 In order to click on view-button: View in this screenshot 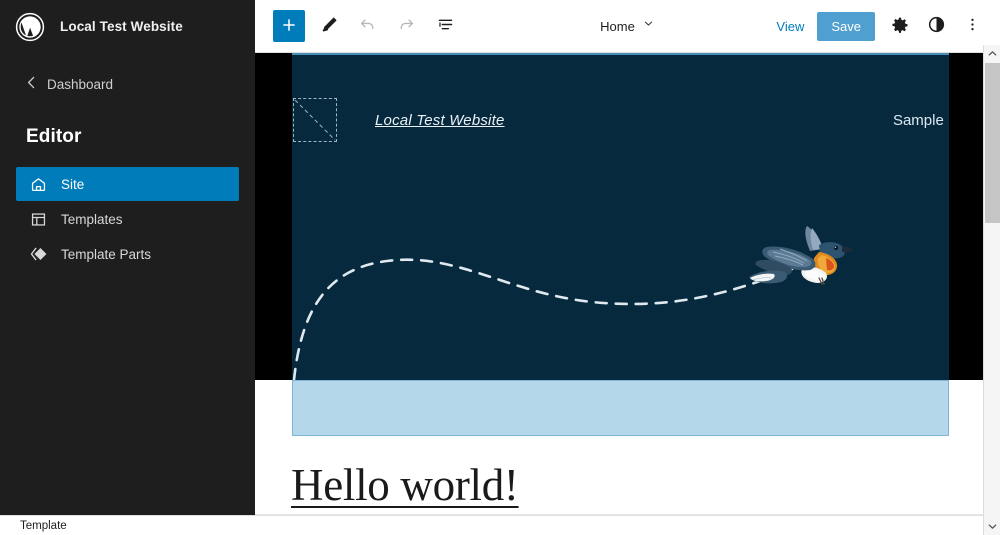, I will do `click(790, 26)`.